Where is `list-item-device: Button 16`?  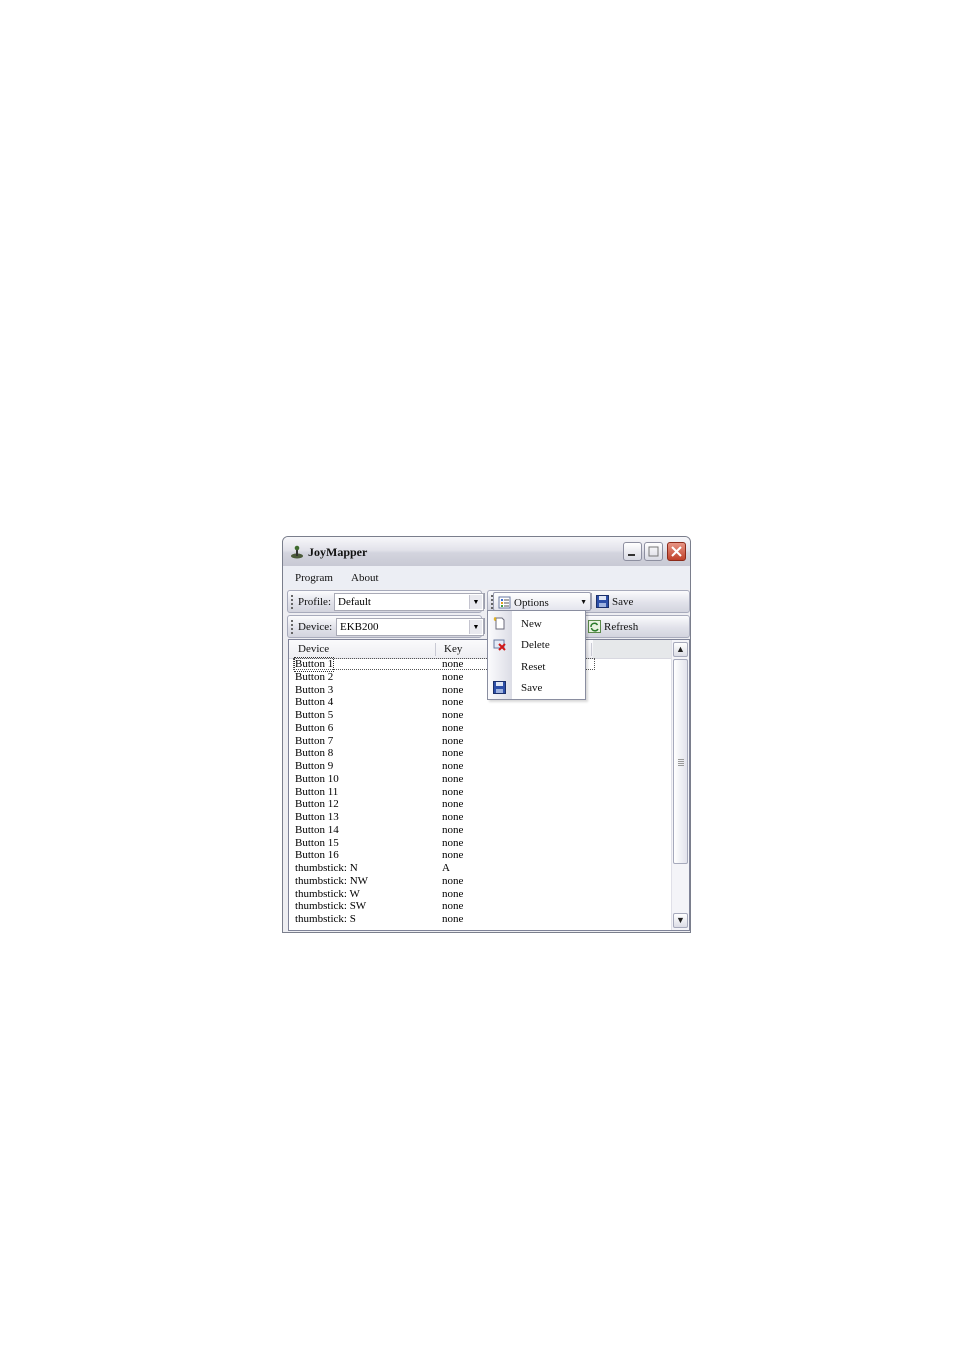
list-item-device: Button 16 is located at coordinates (317, 855).